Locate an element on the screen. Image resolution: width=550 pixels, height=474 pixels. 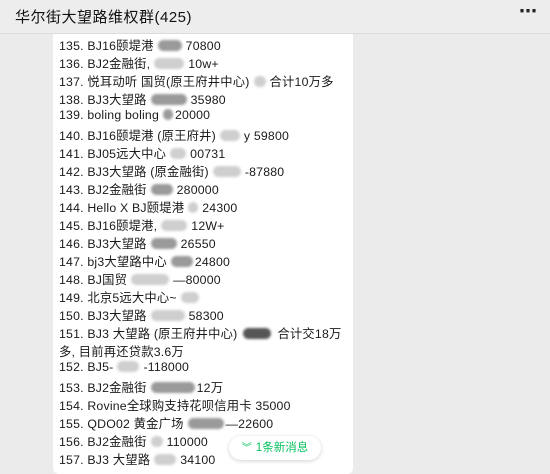
more-options-icon: ⋯ is located at coordinates (528, 11).